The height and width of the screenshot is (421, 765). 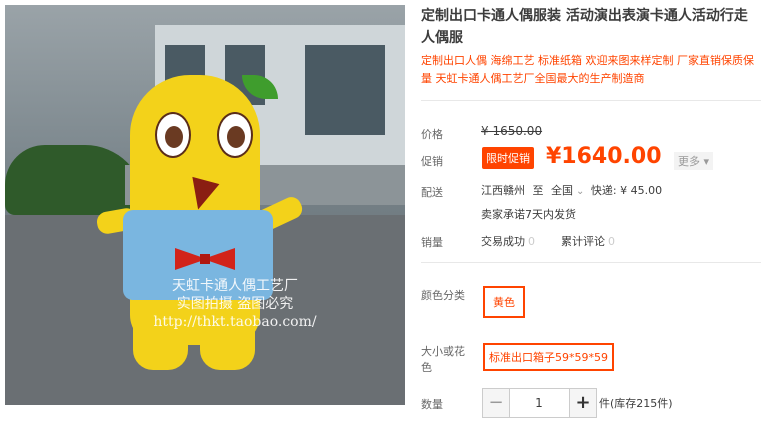 I want to click on delivery-promise: 卖家承诺7天内发货, so click(x=528, y=214).